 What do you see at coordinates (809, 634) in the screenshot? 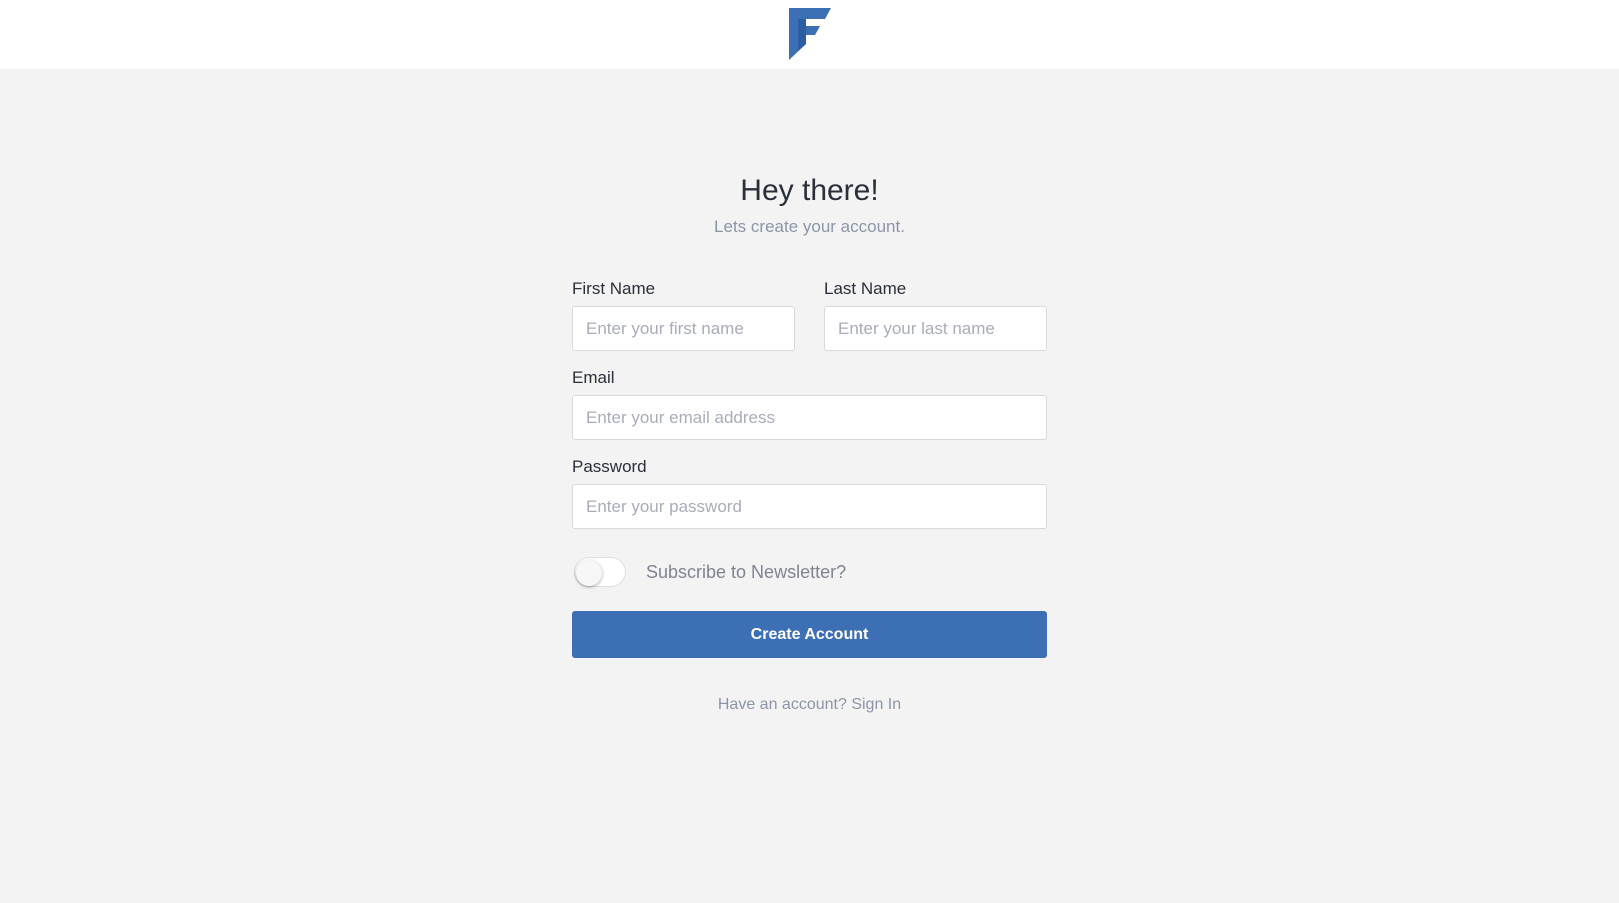
I see `create-account-button: Create Account` at bounding box center [809, 634].